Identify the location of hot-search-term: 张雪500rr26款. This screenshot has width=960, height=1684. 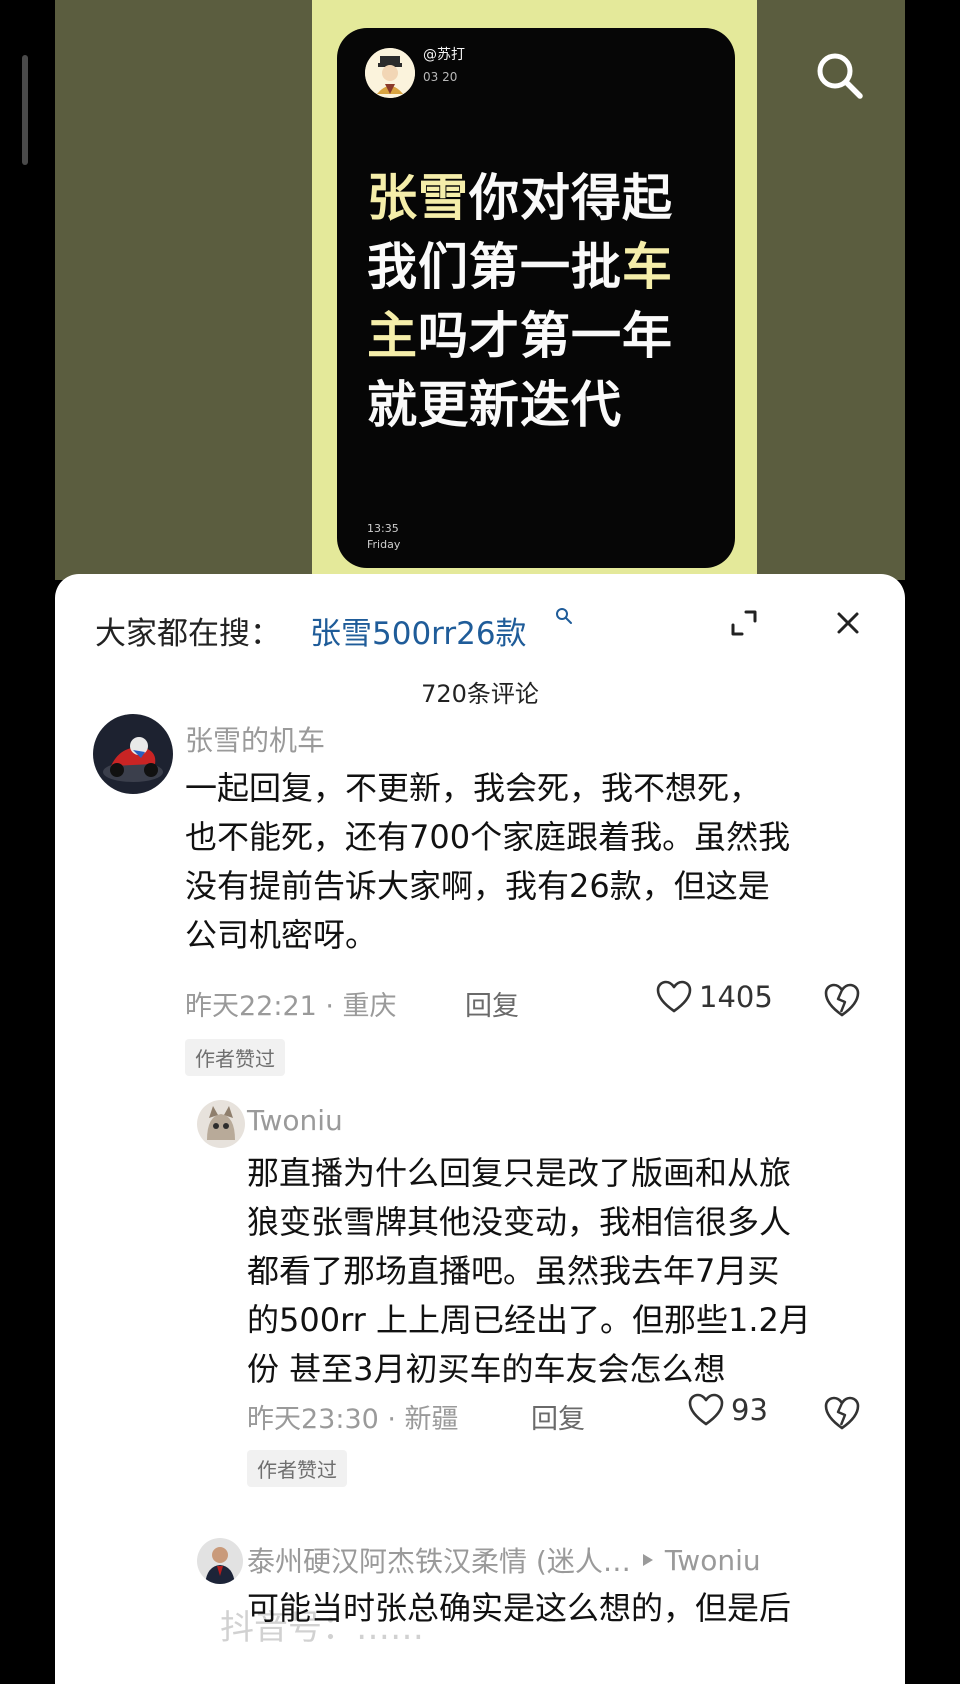
(418, 630).